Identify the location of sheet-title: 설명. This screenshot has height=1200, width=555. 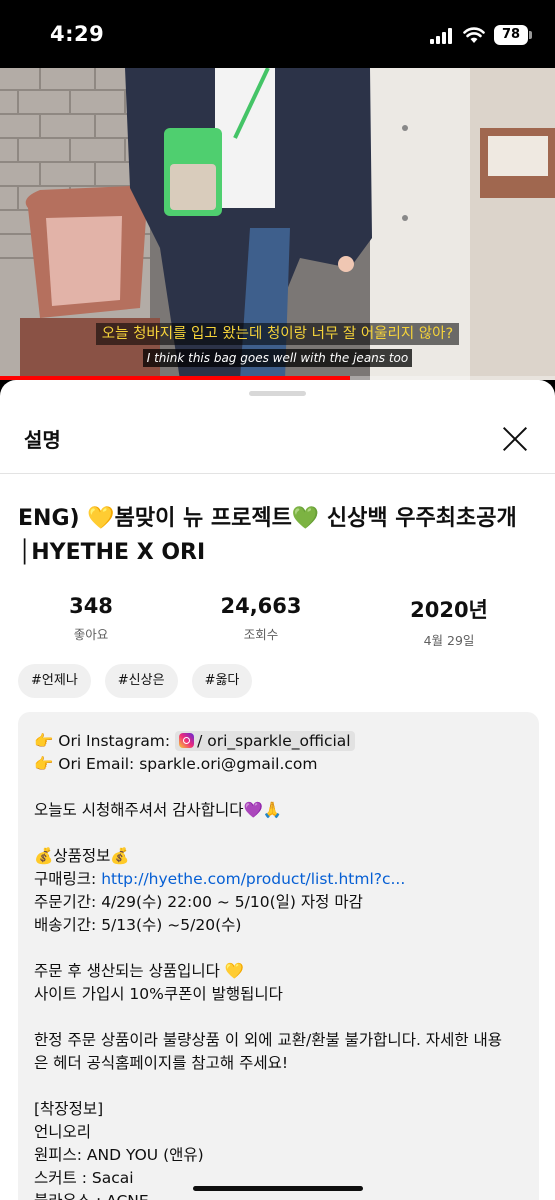
(42, 440).